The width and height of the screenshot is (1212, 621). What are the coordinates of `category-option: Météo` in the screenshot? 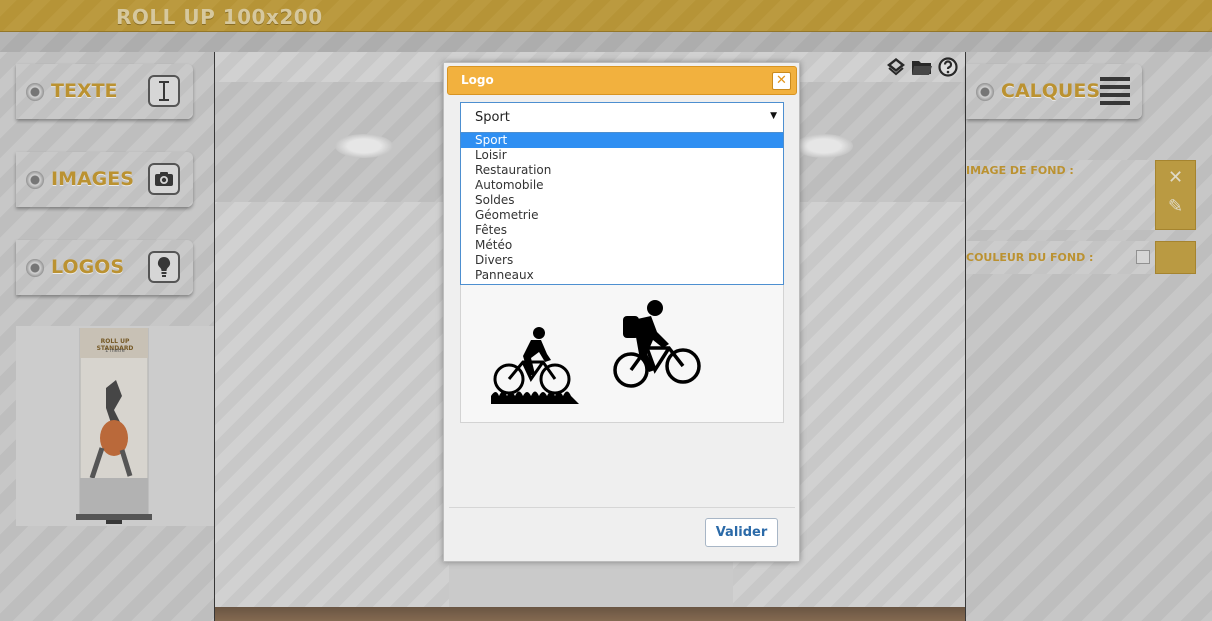 It's located at (622, 245).